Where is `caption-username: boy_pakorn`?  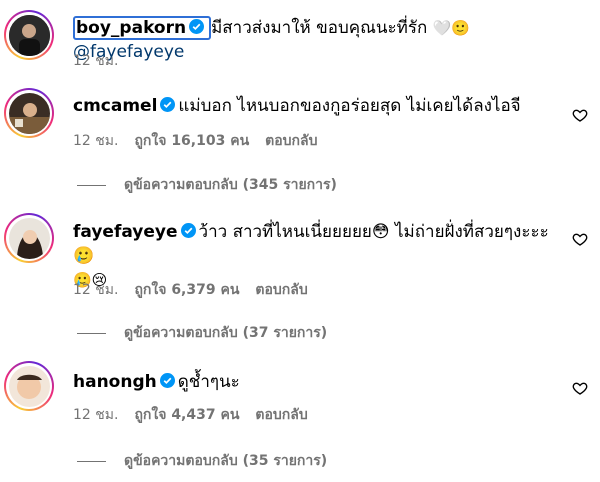
caption-username: boy_pakorn is located at coordinates (131, 28).